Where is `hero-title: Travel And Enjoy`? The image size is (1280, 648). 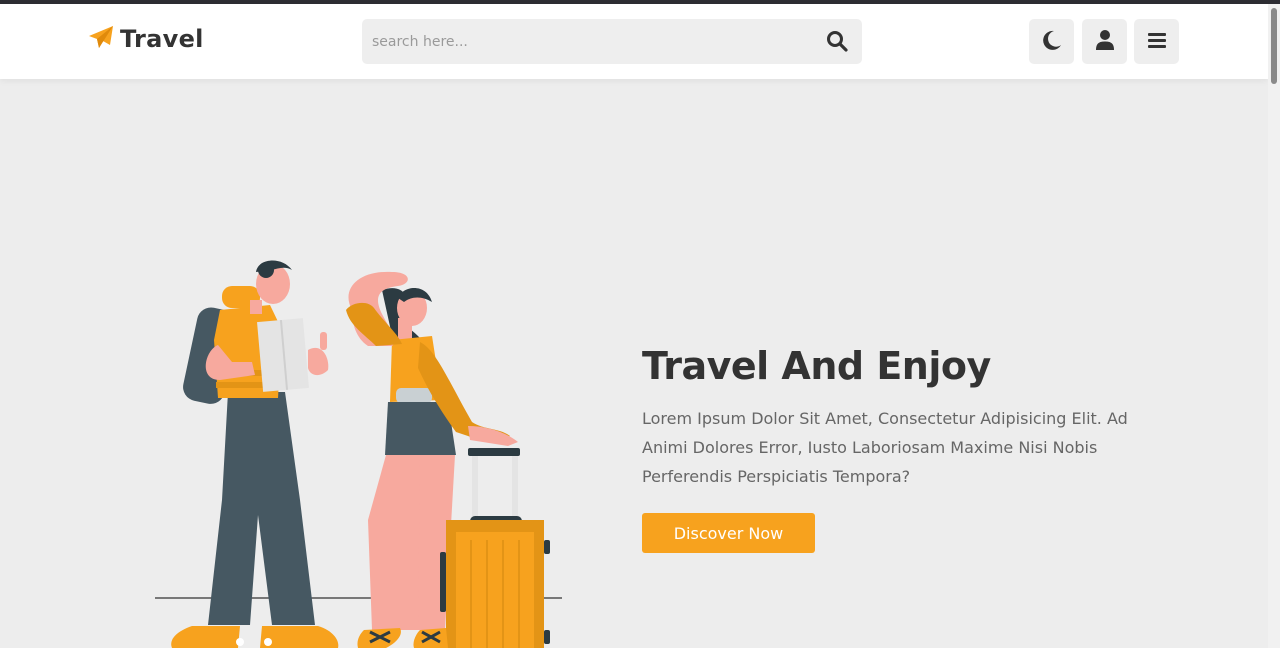 hero-title: Travel And Enjoy is located at coordinates (816, 366).